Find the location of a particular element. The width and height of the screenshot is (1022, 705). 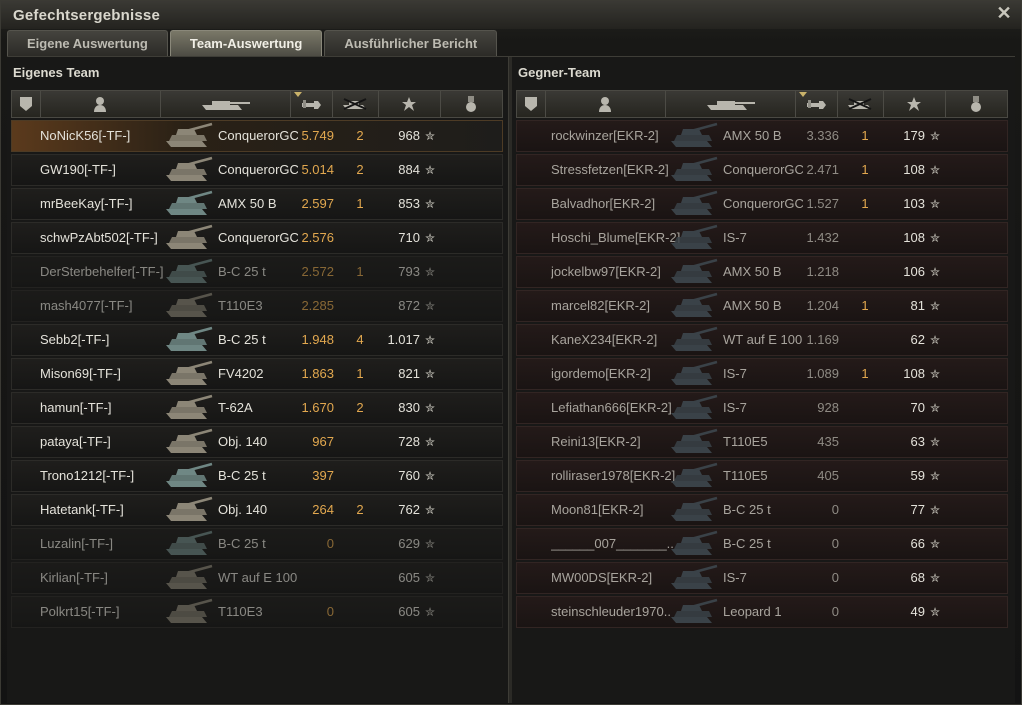

damage-value: 2.285 is located at coordinates (317, 305).